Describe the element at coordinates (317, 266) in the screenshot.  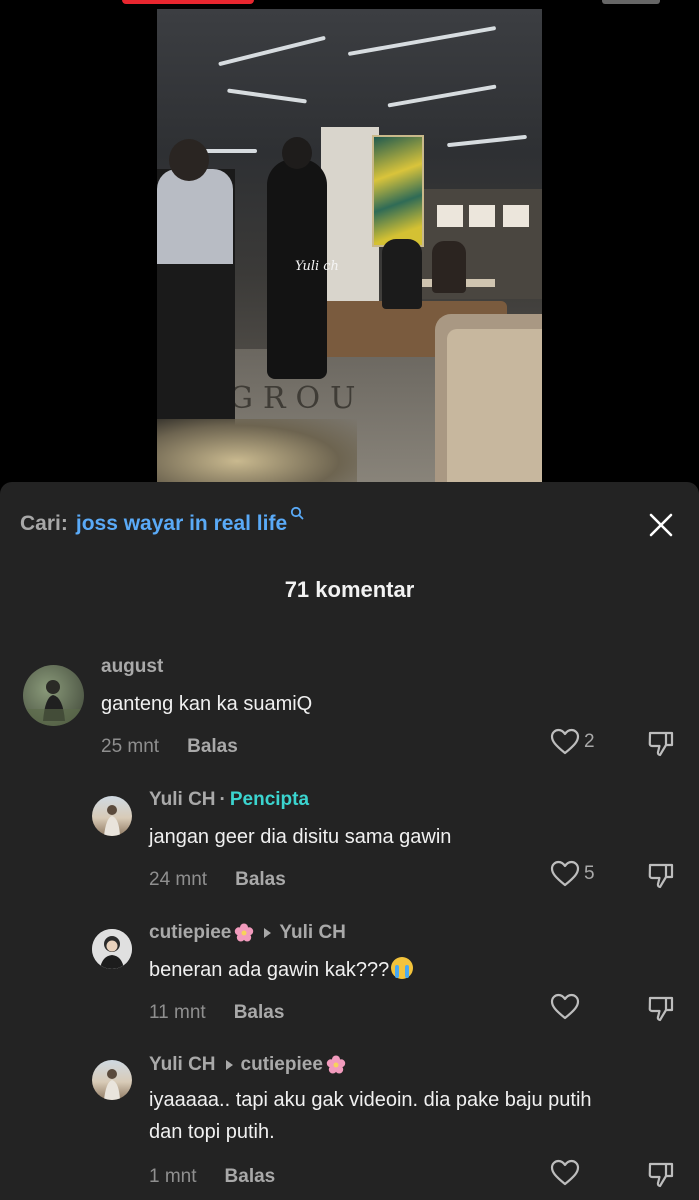
I see `video-watermark: Yuli ch` at that location.